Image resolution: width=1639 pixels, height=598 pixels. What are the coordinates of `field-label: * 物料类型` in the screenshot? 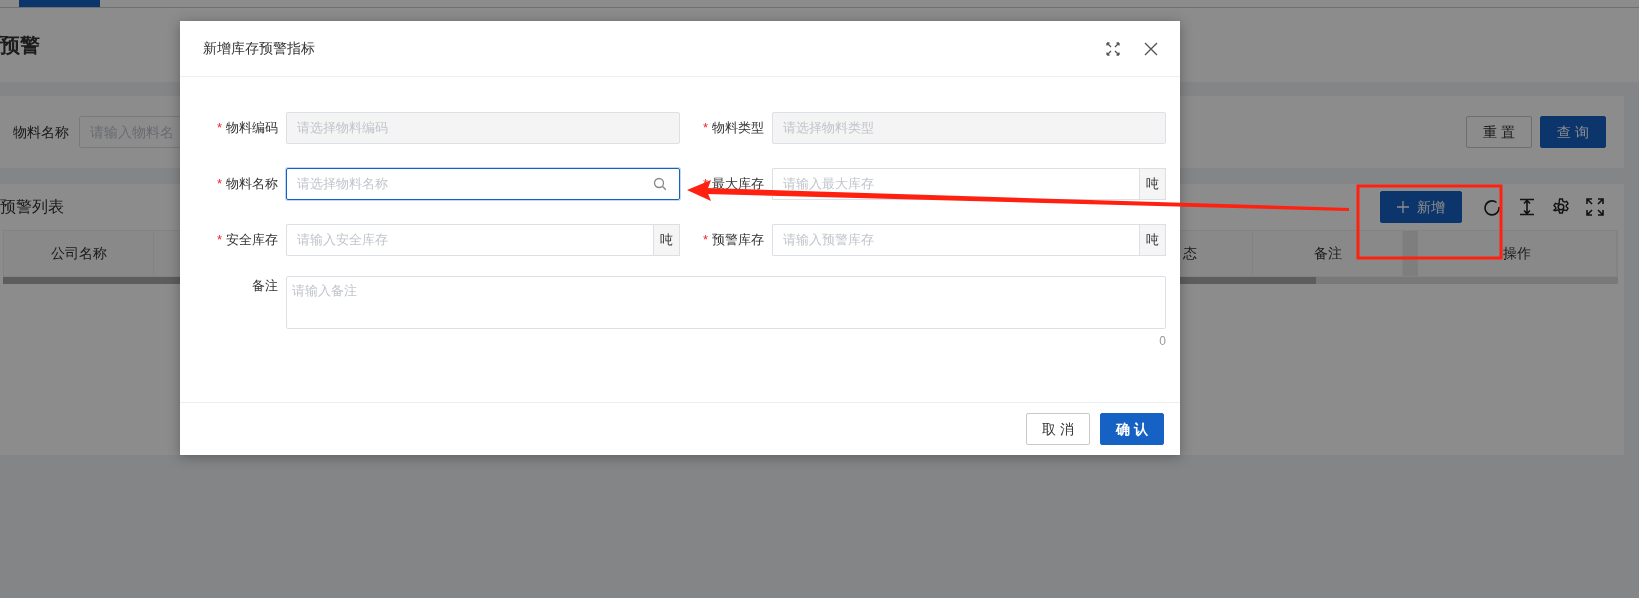 It's located at (733, 128).